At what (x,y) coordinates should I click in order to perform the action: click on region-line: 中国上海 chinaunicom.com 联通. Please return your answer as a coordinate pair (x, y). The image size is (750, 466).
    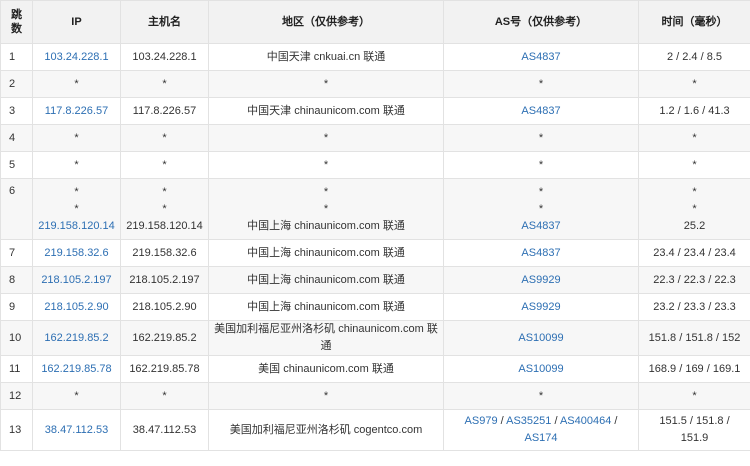
    Looking at the image, I should click on (326, 225).